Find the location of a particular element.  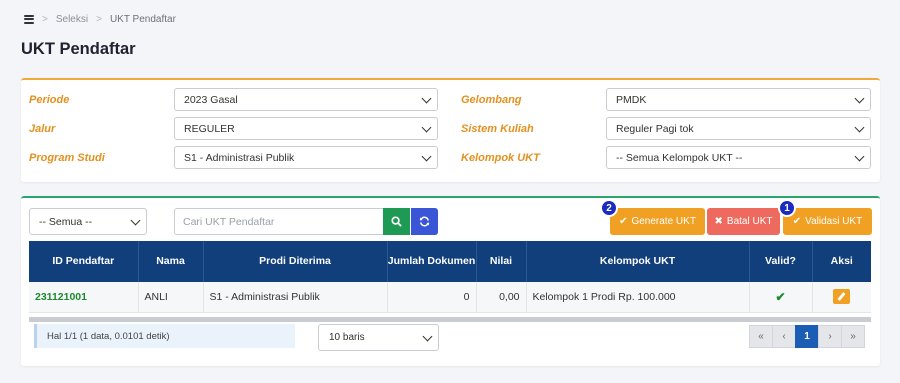

cell-id-pendaftar: 231121001 is located at coordinates (84, 297).